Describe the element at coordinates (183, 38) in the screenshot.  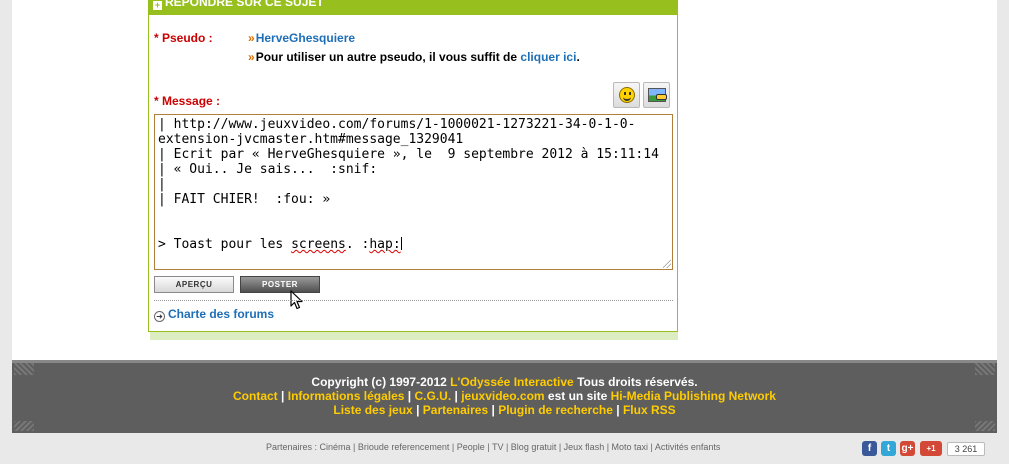
I see `pseudo-label: * Pseudo :` at that location.